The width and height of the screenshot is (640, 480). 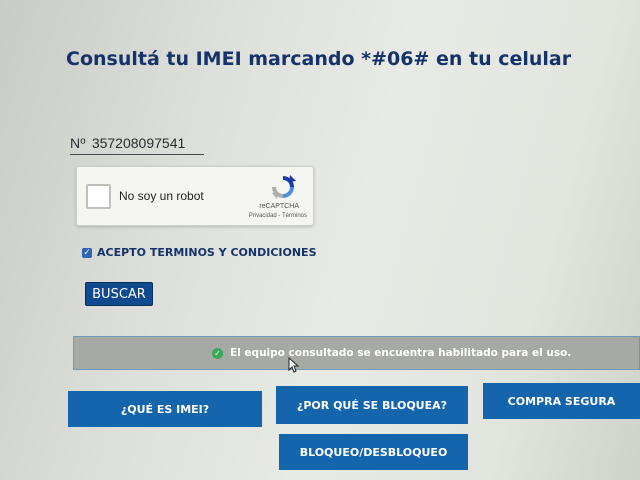 I want to click on imei-field: Nº, so click(x=137, y=143).